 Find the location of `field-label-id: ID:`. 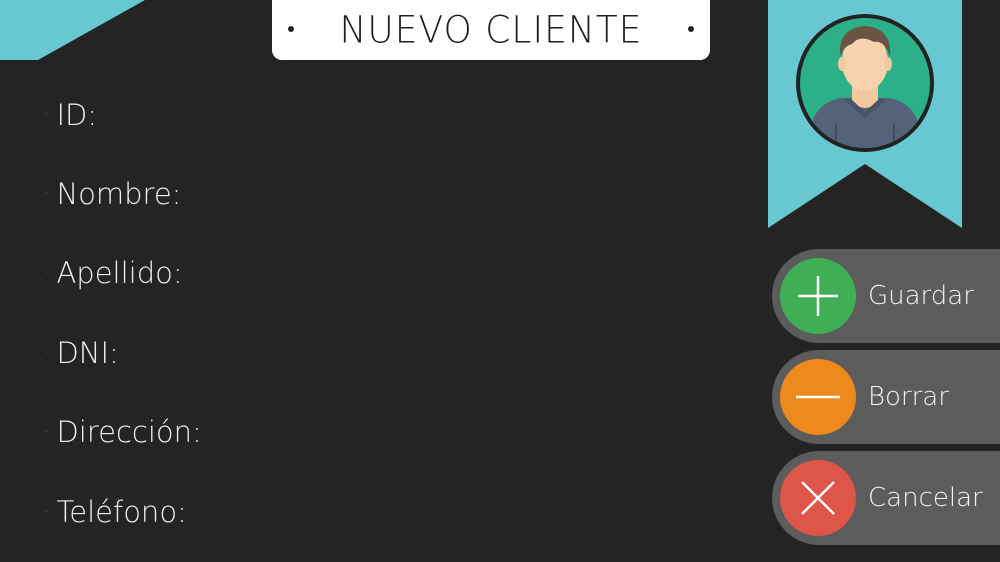

field-label-id: ID: is located at coordinates (77, 115).